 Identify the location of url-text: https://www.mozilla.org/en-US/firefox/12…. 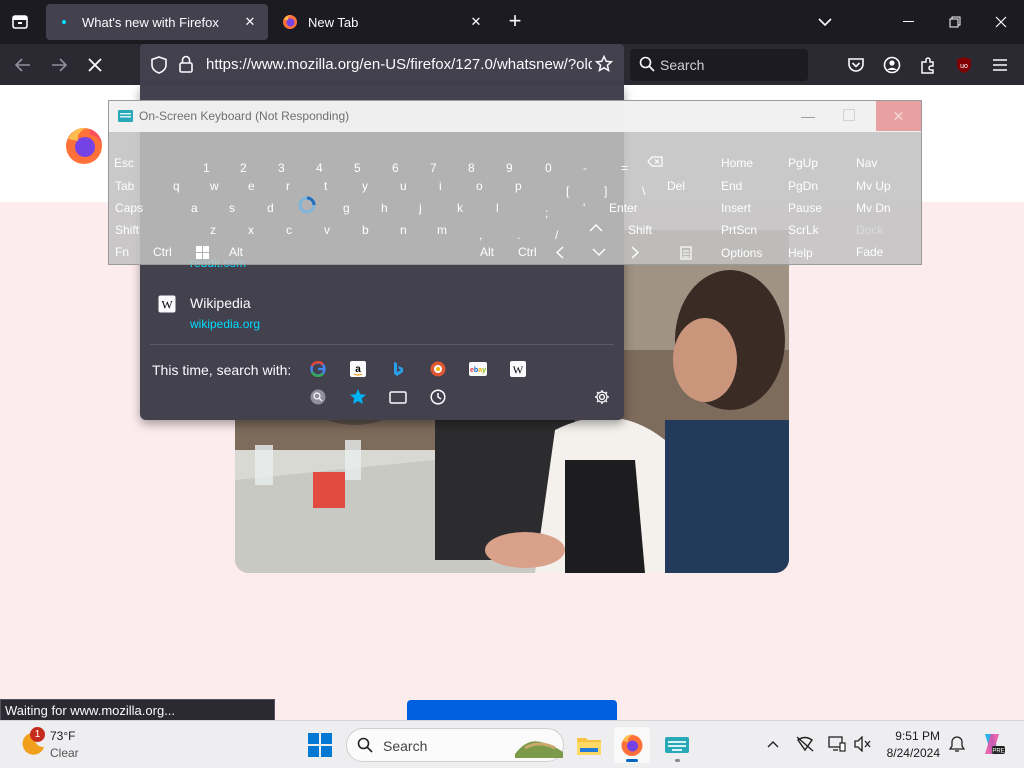
(399, 64).